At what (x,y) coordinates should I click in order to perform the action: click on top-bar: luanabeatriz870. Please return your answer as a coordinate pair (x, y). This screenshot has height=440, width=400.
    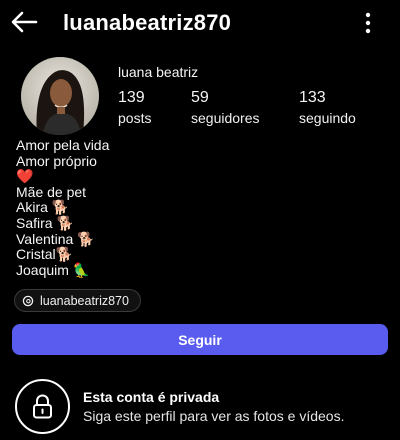
    Looking at the image, I should click on (200, 23).